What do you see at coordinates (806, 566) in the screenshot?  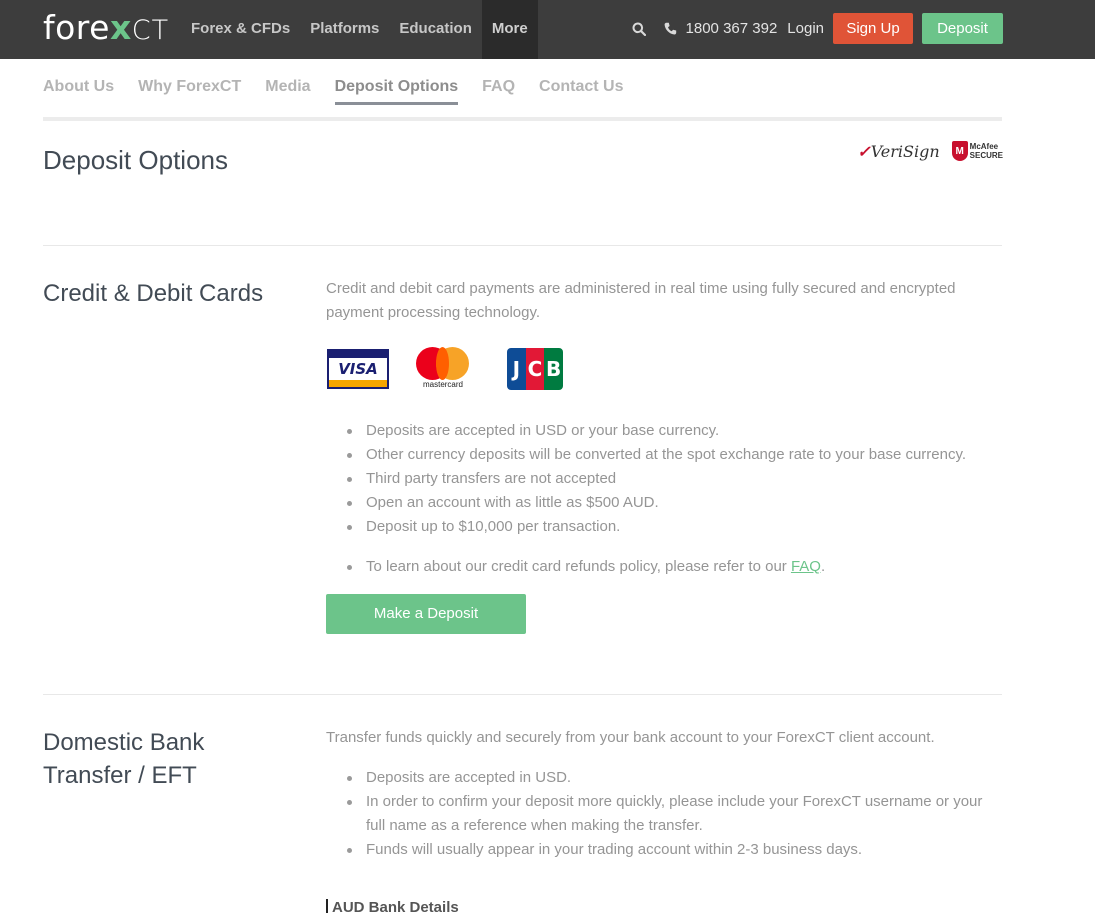 I see `faq-link: FAQ` at bounding box center [806, 566].